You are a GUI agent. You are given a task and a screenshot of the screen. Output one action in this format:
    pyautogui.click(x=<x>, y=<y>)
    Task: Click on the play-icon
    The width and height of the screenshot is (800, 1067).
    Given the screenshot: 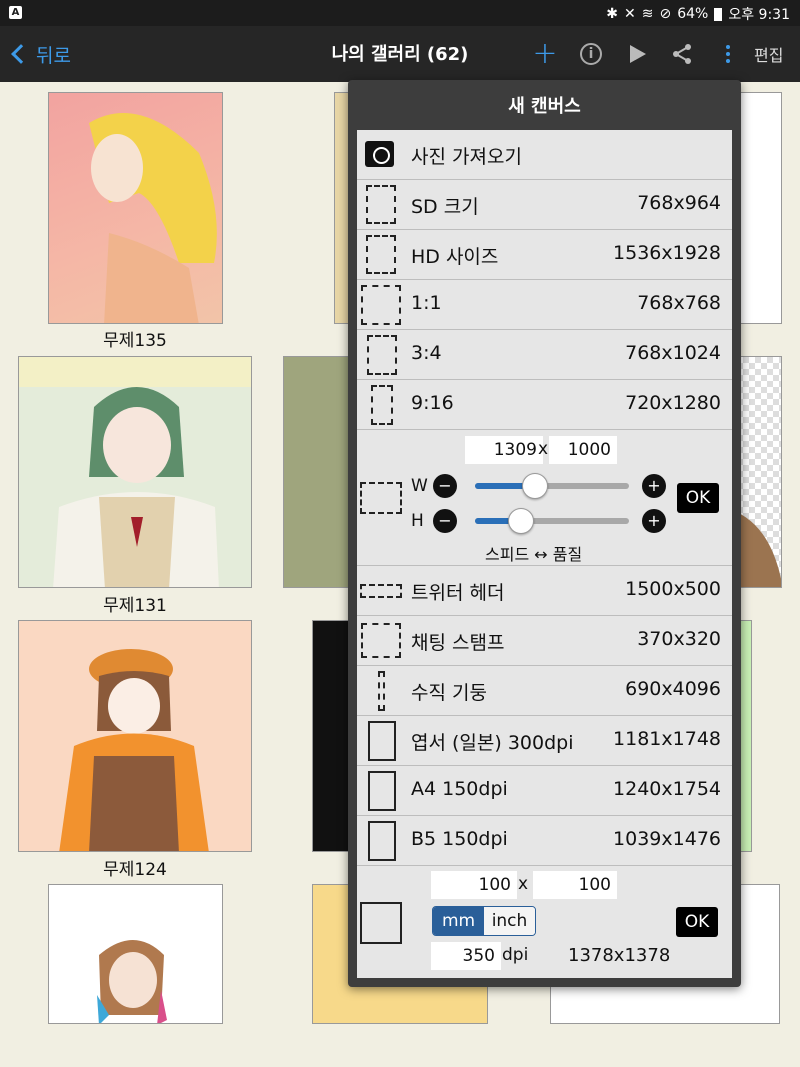 What is the action you would take?
    pyautogui.click(x=638, y=54)
    